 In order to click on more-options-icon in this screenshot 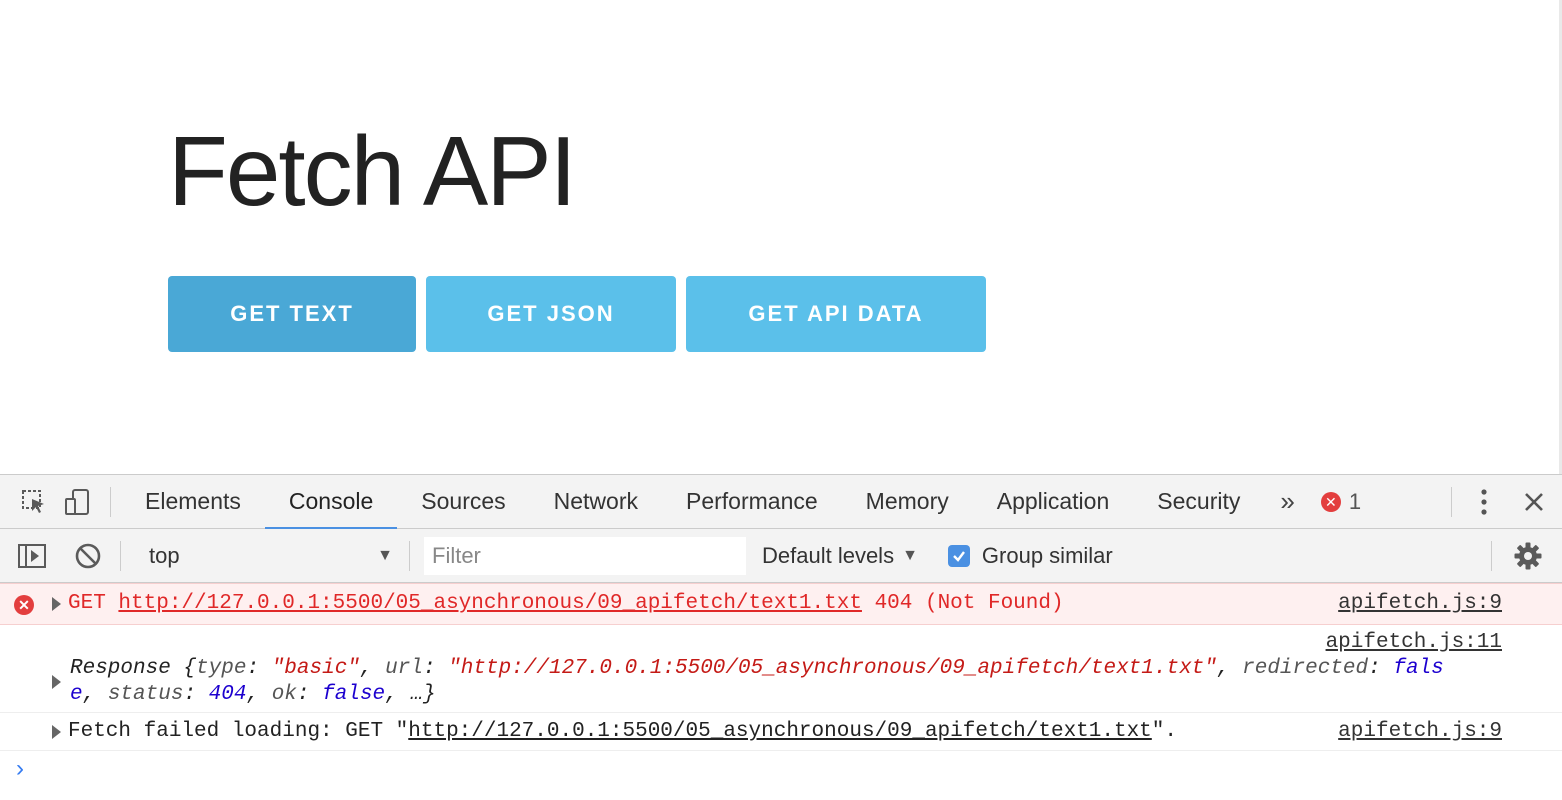, I will do `click(1484, 502)`.